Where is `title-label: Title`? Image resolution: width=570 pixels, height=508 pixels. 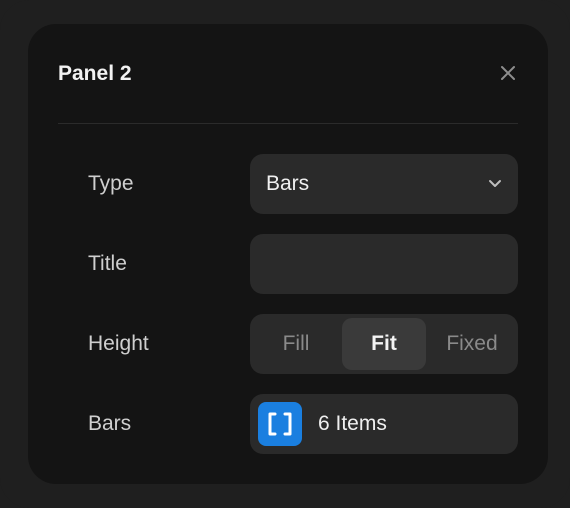
title-label: Title is located at coordinates (107, 263).